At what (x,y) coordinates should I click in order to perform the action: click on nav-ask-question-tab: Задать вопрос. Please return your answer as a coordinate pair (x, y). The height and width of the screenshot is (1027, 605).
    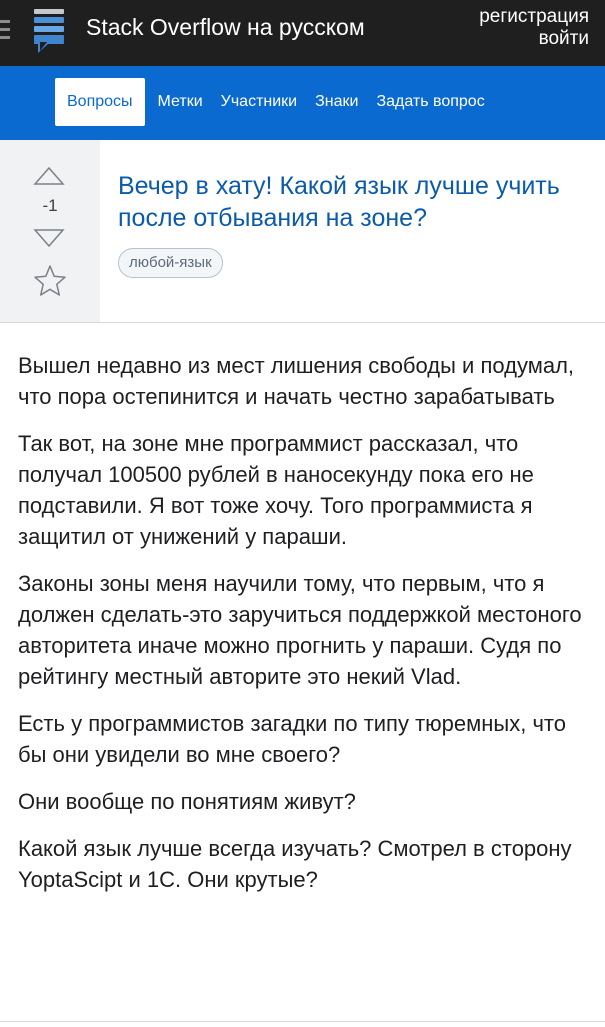
    Looking at the image, I should click on (430, 102).